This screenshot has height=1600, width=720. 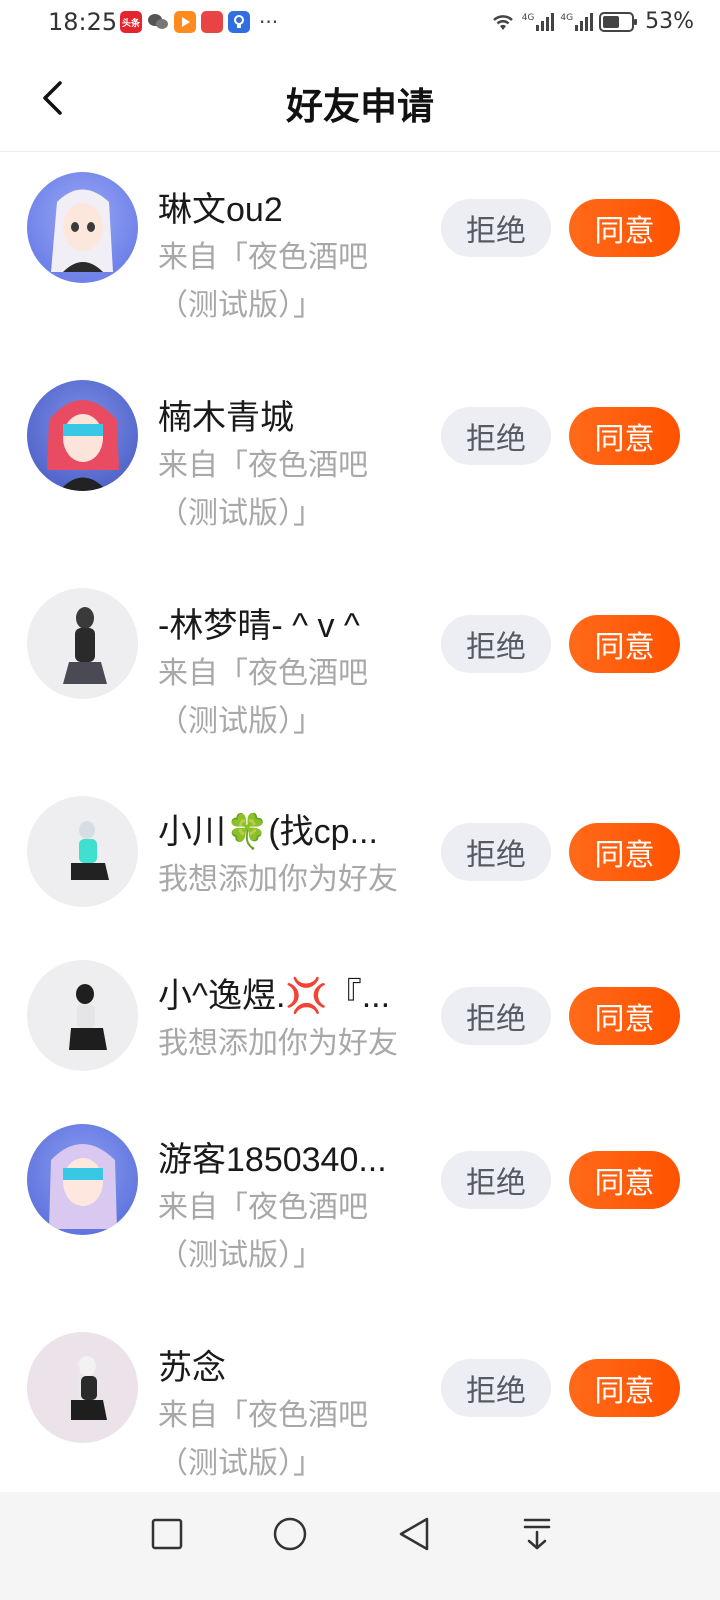 I want to click on triangle-back-icon, so click(x=414, y=1534).